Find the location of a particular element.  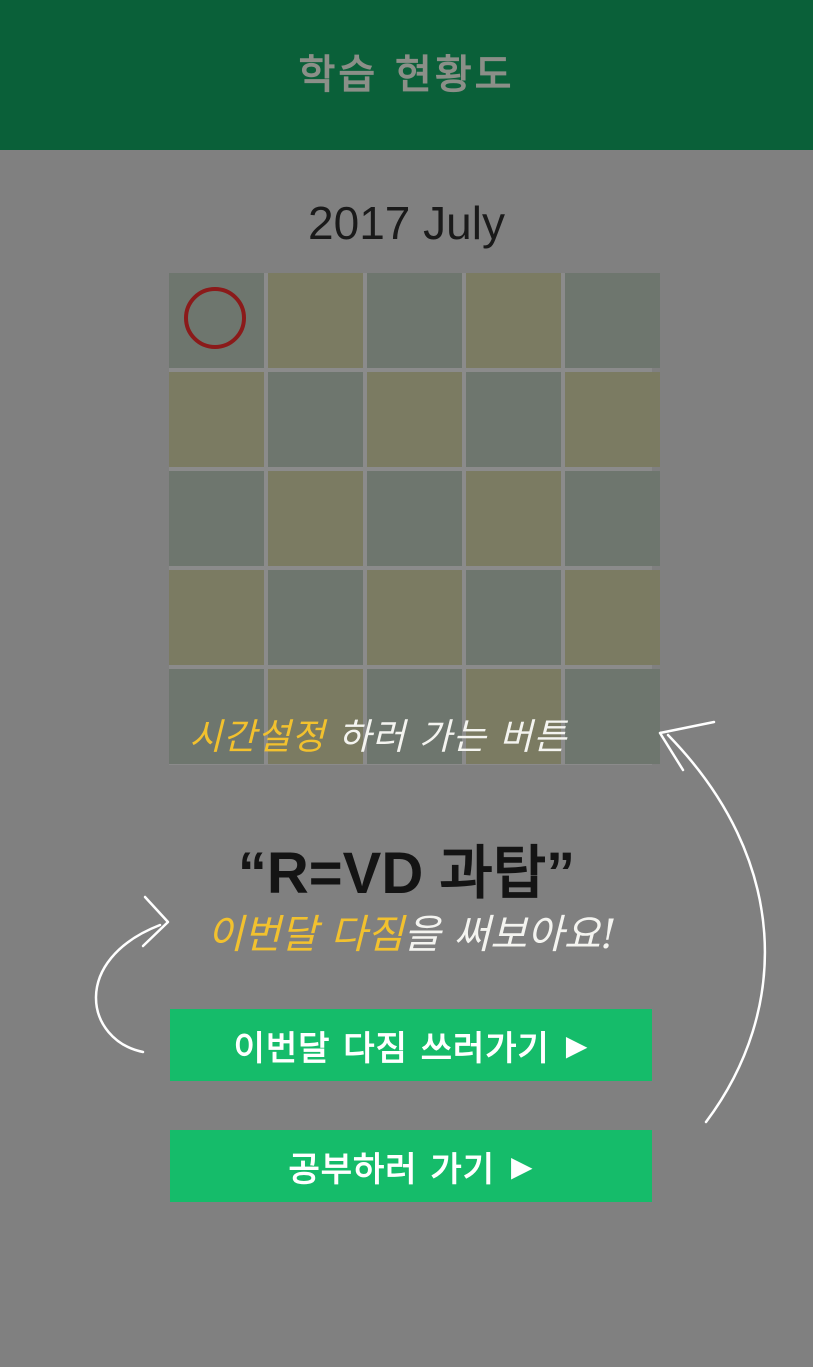

resolution-hint-rest: 을 써보아요! is located at coordinates (510, 935).